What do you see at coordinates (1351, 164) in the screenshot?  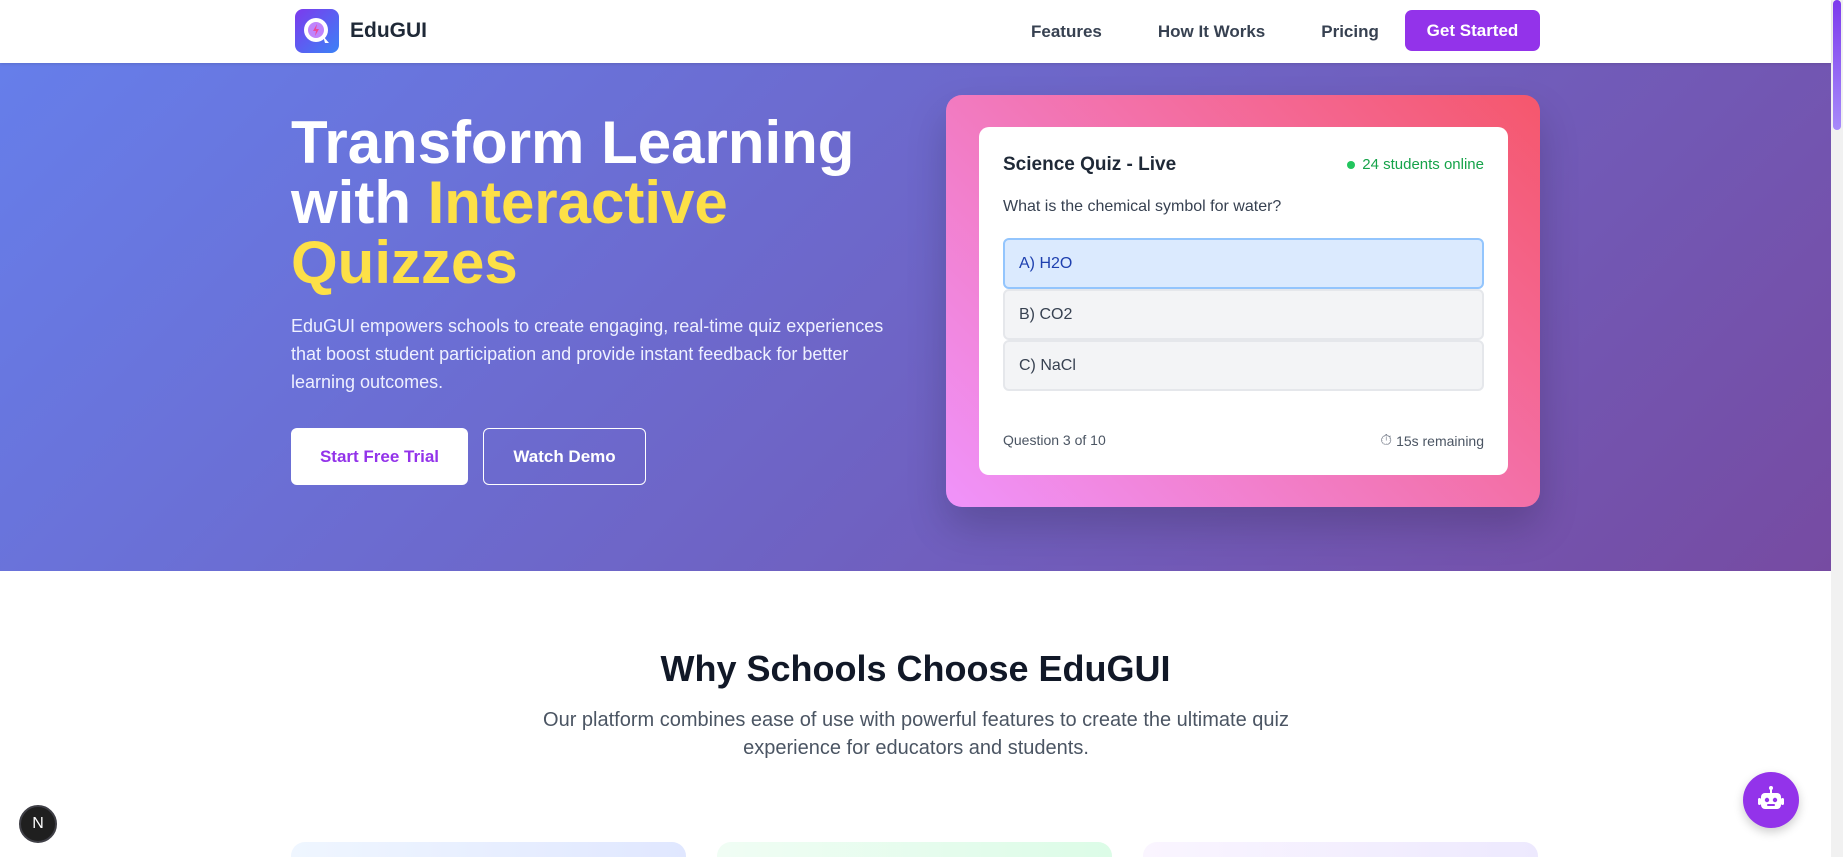 I see `online-dot-icon` at bounding box center [1351, 164].